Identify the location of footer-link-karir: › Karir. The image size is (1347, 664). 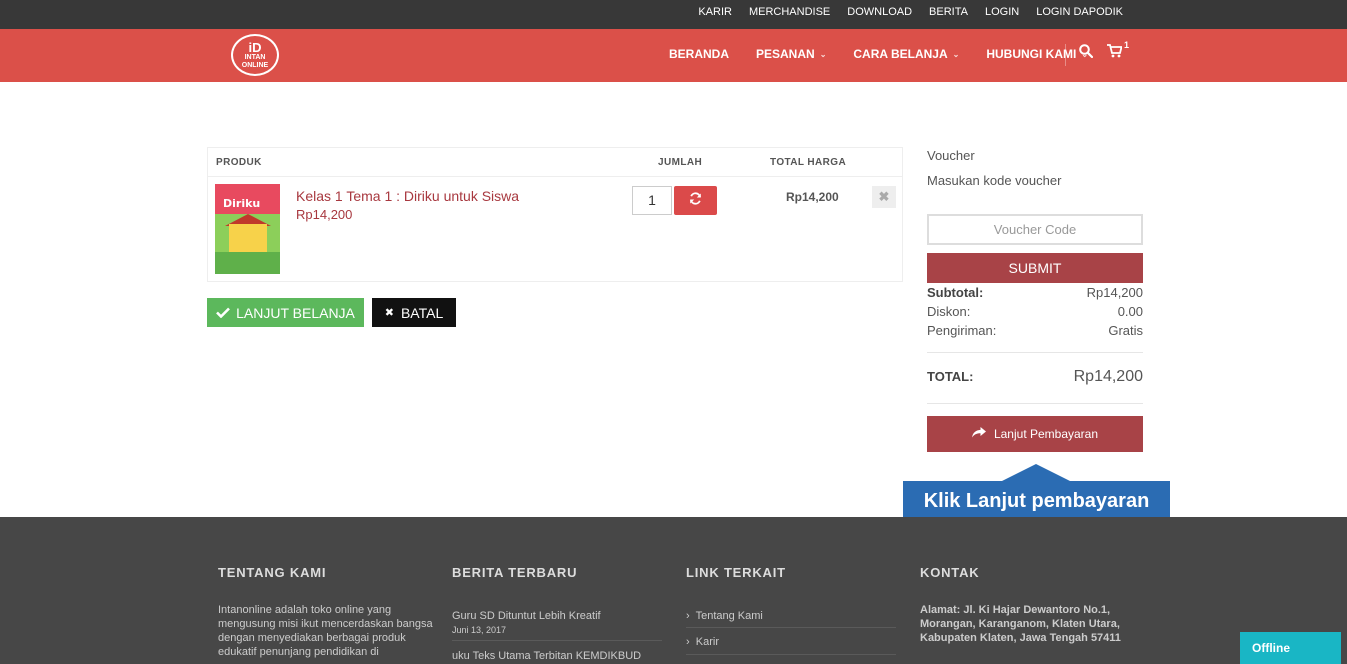
(702, 642).